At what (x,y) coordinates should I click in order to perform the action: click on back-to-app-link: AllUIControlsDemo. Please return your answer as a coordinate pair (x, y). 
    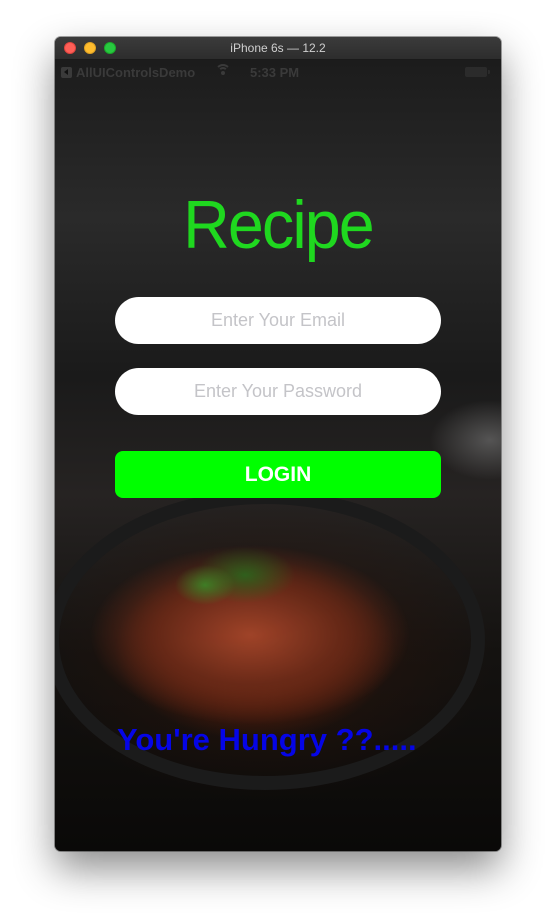
    Looking at the image, I should click on (128, 72).